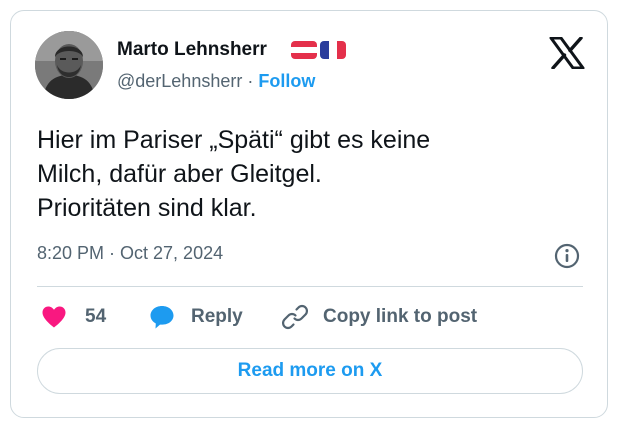 This screenshot has width=620, height=430. Describe the element at coordinates (318, 50) in the screenshot. I see `flag-emojis` at that location.